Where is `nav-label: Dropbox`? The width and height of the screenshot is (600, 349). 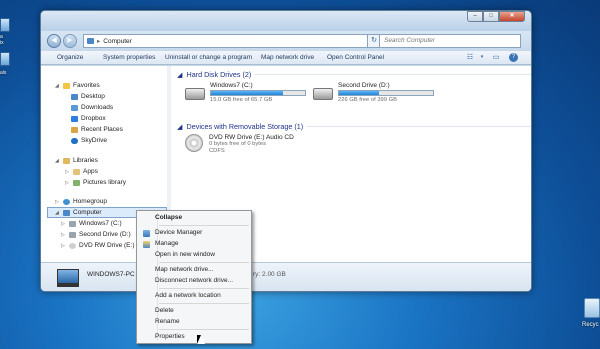
nav-label: Dropbox is located at coordinates (93, 118).